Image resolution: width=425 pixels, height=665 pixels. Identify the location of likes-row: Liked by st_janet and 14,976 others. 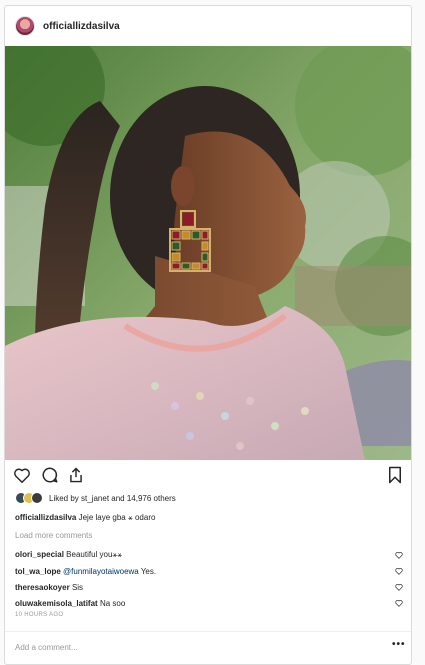
(95, 498).